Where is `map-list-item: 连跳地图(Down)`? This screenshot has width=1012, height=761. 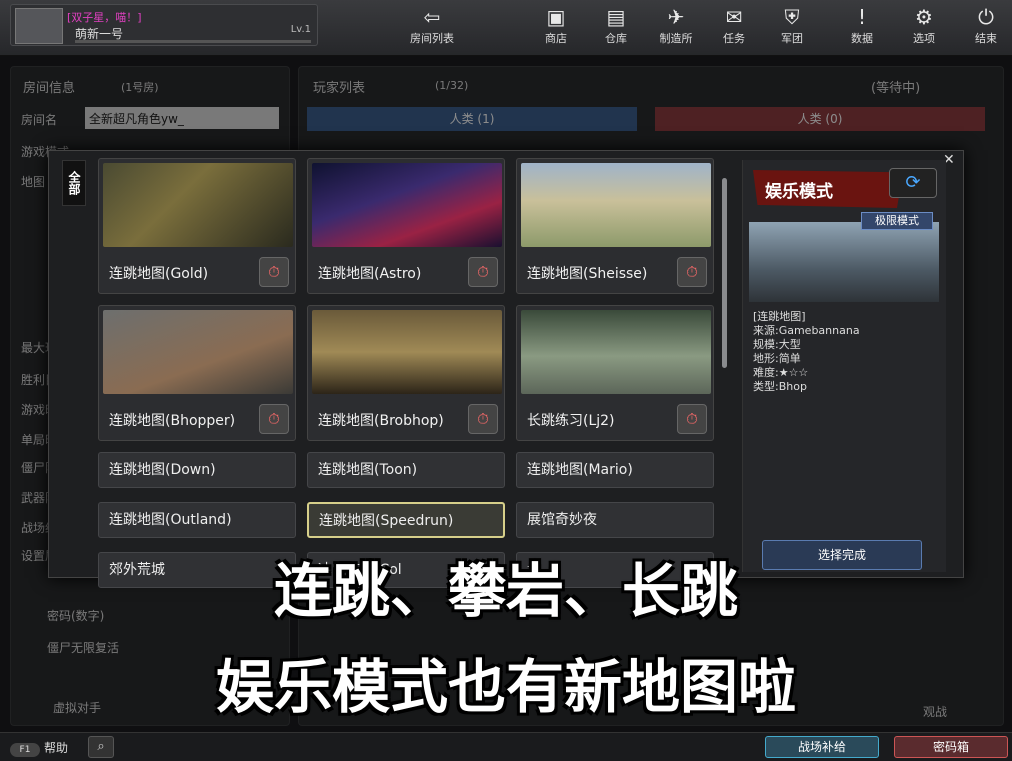
map-list-item: 连跳地图(Down) is located at coordinates (197, 470).